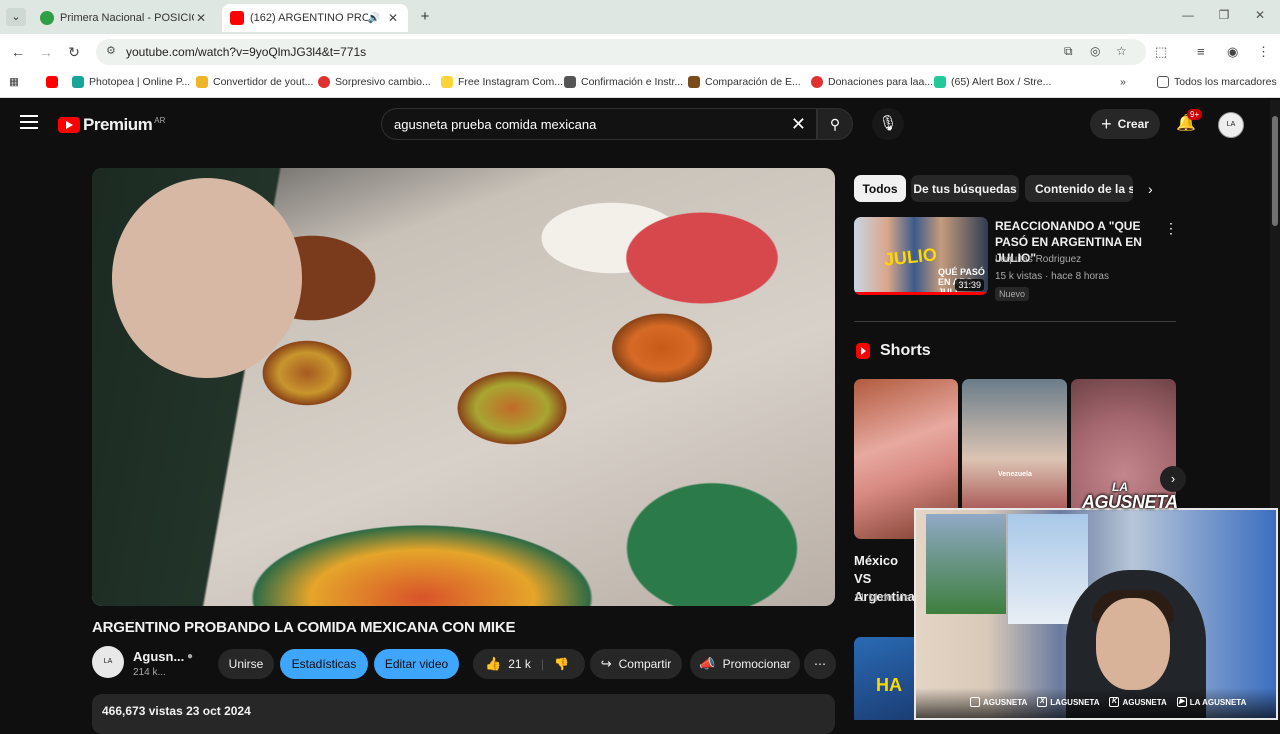  What do you see at coordinates (1163, 82) in the screenshot?
I see `folder-icon` at bounding box center [1163, 82].